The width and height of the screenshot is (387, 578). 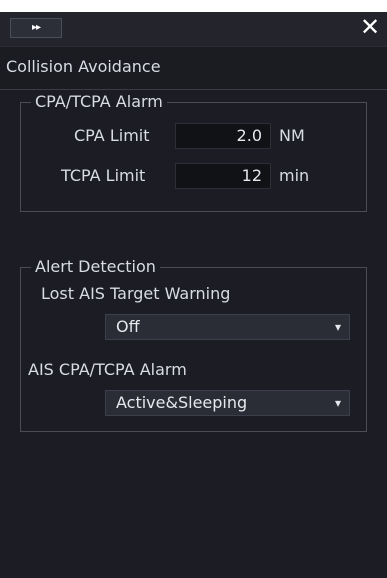 I want to click on tcpa-limit-unit: min, so click(x=294, y=175).